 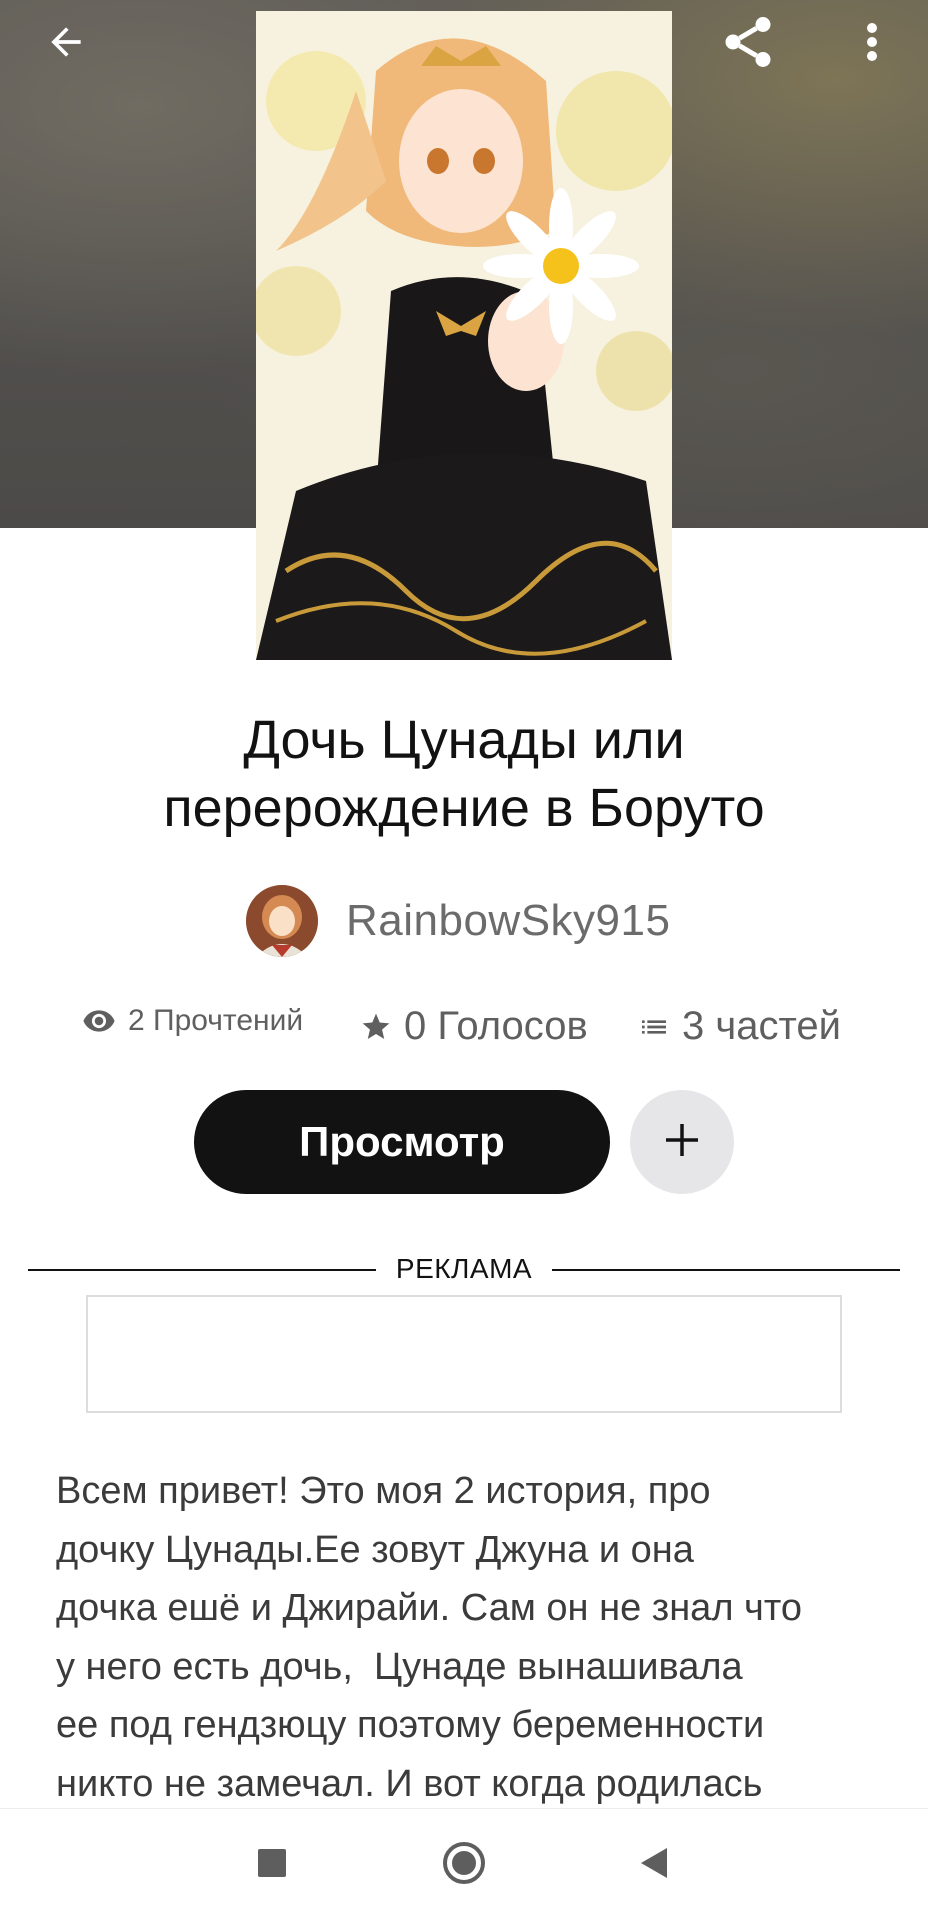 What do you see at coordinates (410, 1725) in the screenshot?
I see `description-line: ее под гендзюцу поэтому беременности` at bounding box center [410, 1725].